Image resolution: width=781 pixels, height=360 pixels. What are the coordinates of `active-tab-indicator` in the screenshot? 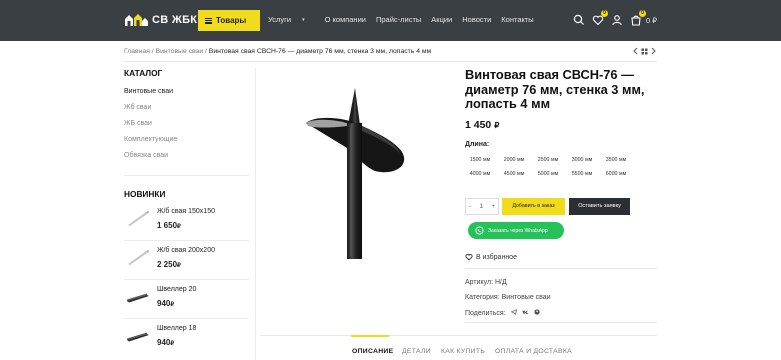 It's located at (370, 336).